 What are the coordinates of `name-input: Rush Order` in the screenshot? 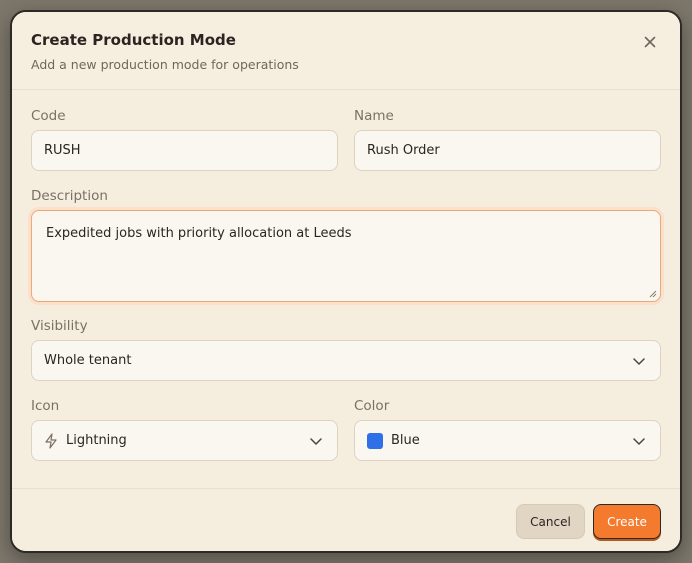 It's located at (507, 150).